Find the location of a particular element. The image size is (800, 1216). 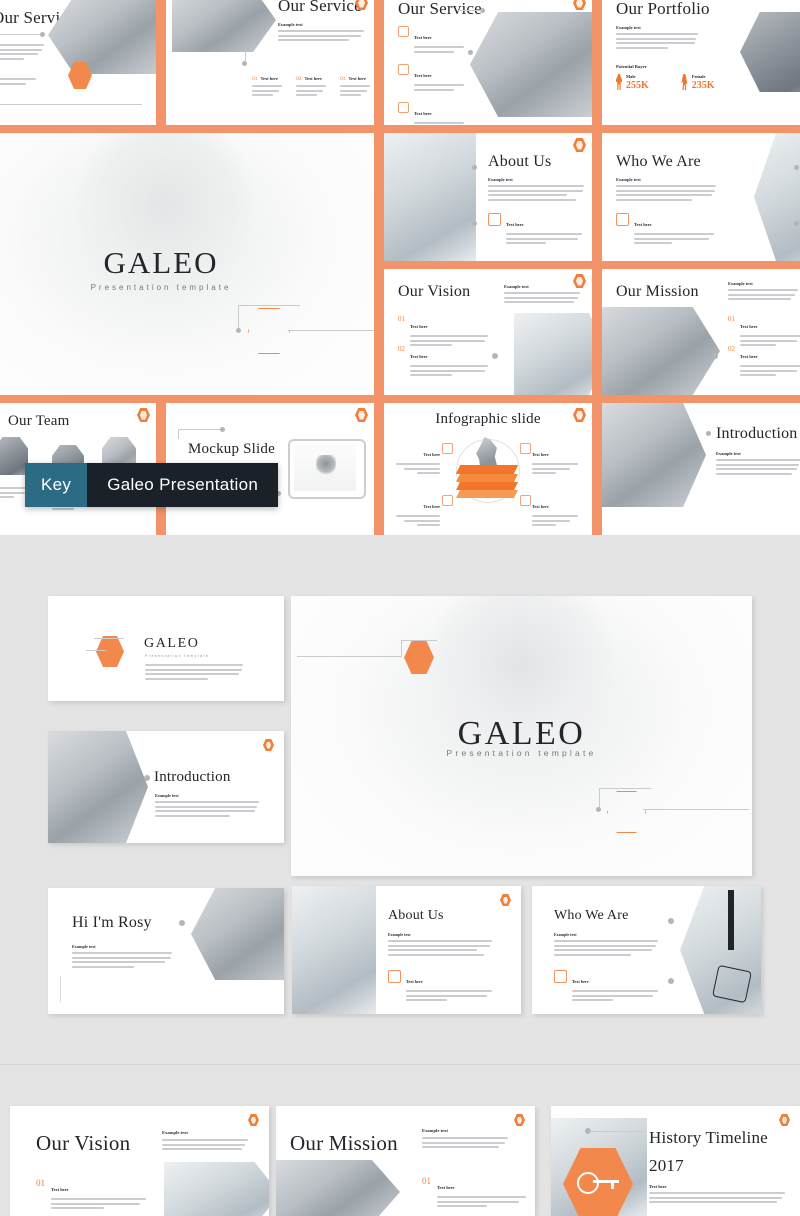

infographic-item: Text here is located at coordinates (418, 512).